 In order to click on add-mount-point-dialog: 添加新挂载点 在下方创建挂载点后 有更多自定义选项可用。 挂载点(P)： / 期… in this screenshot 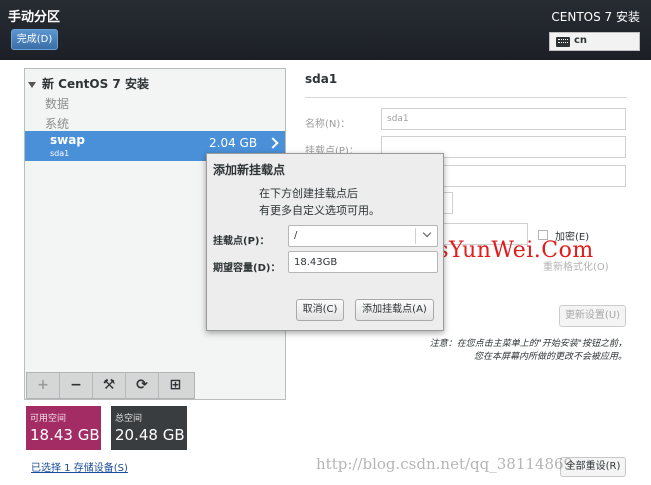, I will do `click(325, 242)`.